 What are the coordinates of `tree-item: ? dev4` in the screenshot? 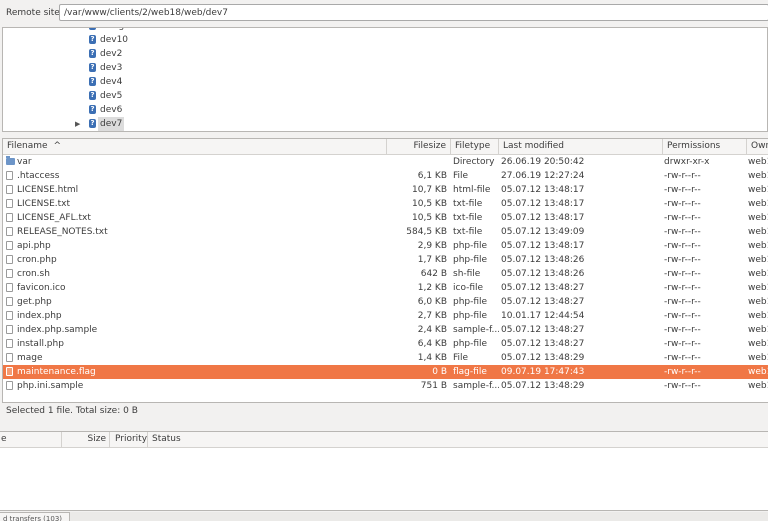 It's located at (385, 82).